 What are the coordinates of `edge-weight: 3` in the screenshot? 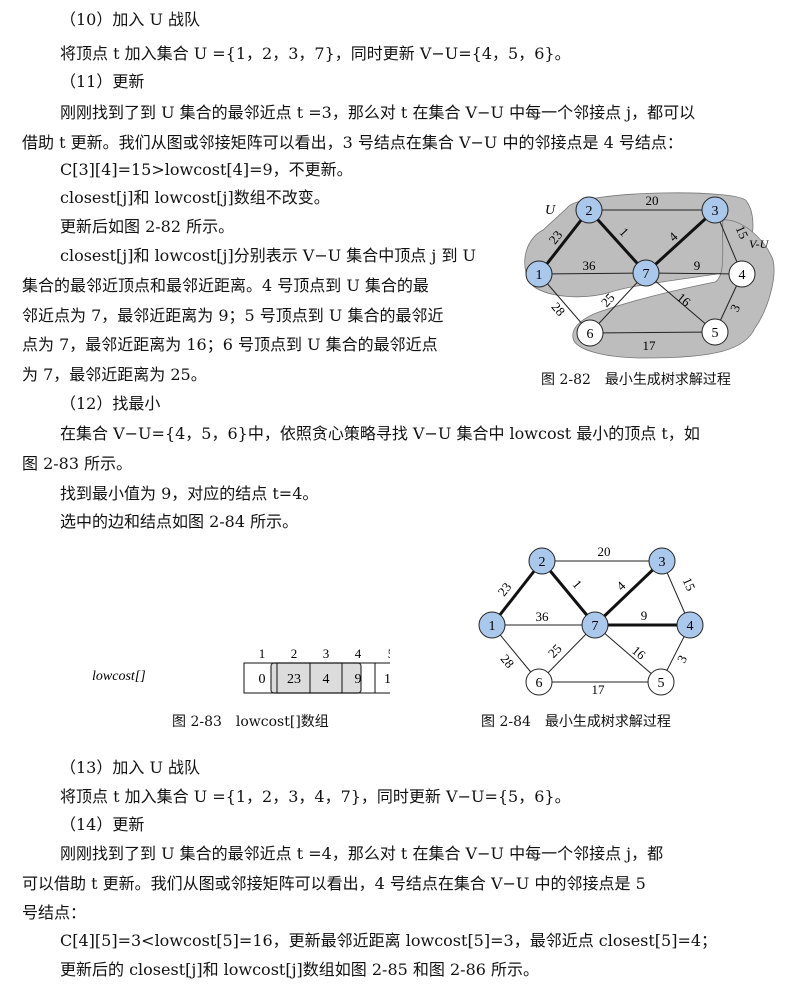 It's located at (682, 659).